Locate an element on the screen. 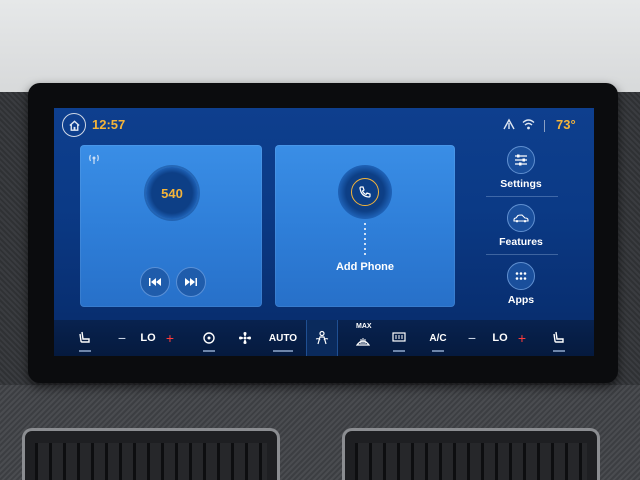  home-button is located at coordinates (74, 125).